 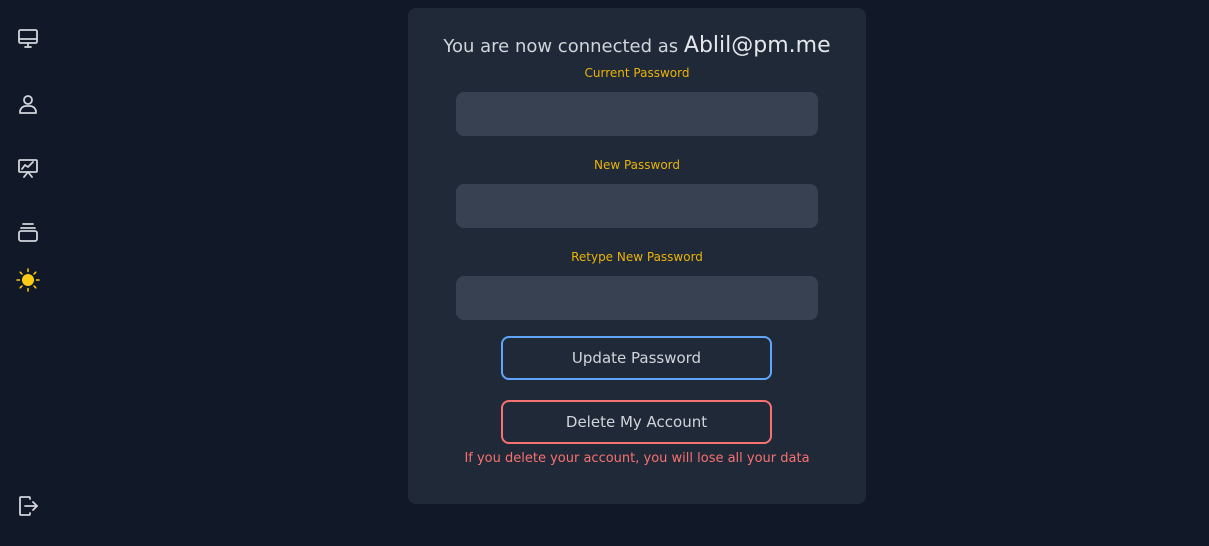 What do you see at coordinates (28, 104) in the screenshot?
I see `user-icon` at bounding box center [28, 104].